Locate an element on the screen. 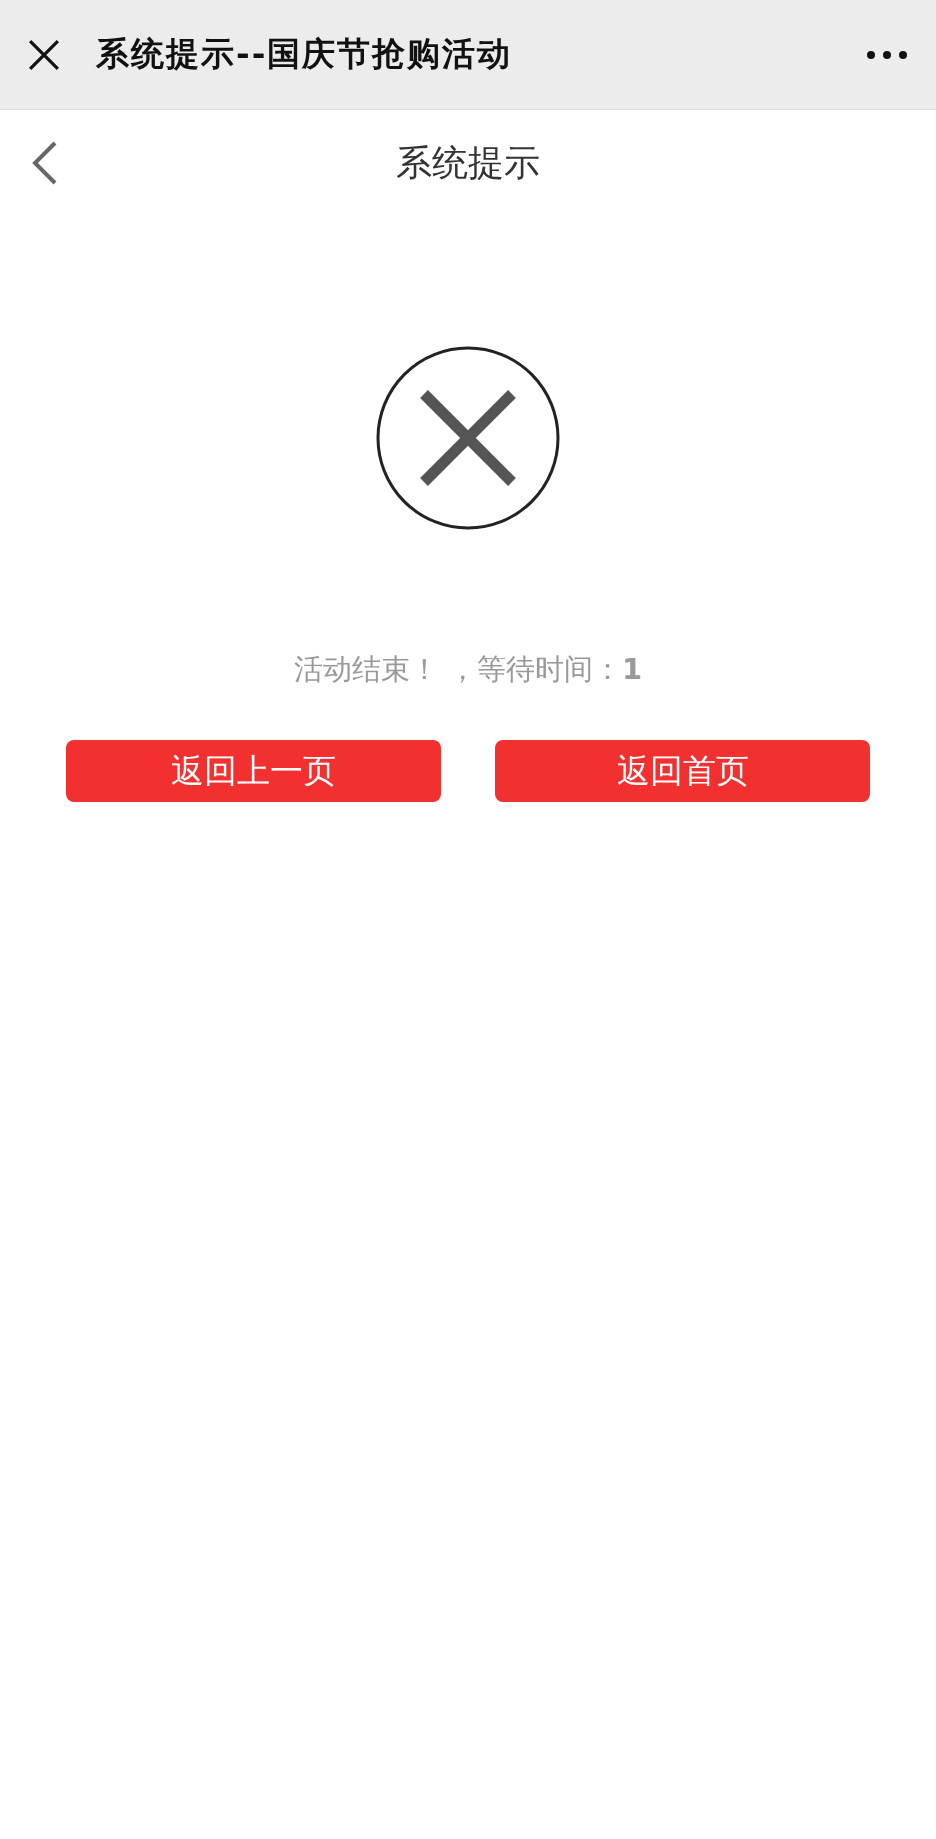 The height and width of the screenshot is (1839, 936). back-icon is located at coordinates (45, 163).